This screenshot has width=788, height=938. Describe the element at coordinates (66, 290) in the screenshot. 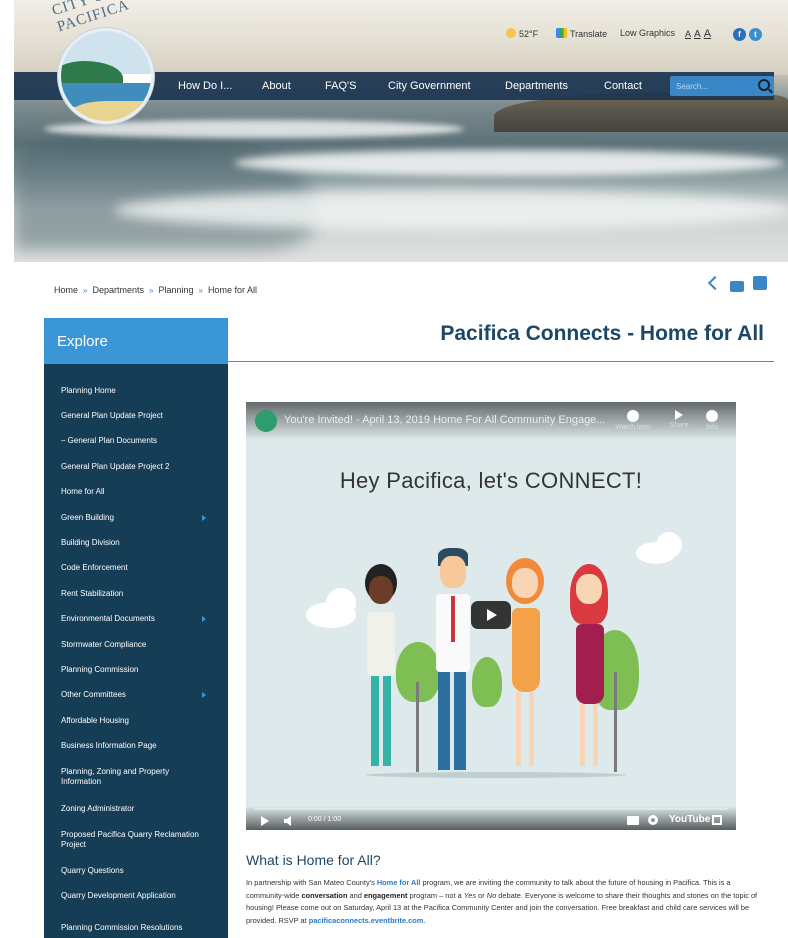

I see `breadcrumb-home: Home` at that location.